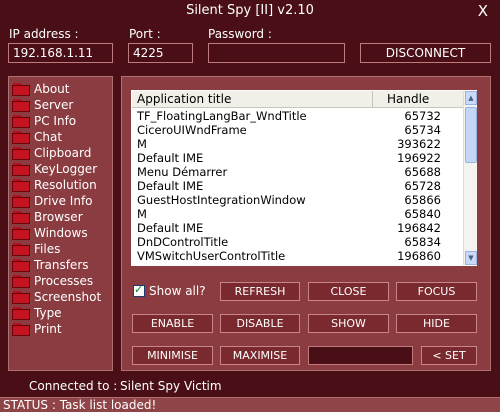 This screenshot has height=412, width=500. I want to click on sidebar-item-label: Clipboard, so click(63, 153).